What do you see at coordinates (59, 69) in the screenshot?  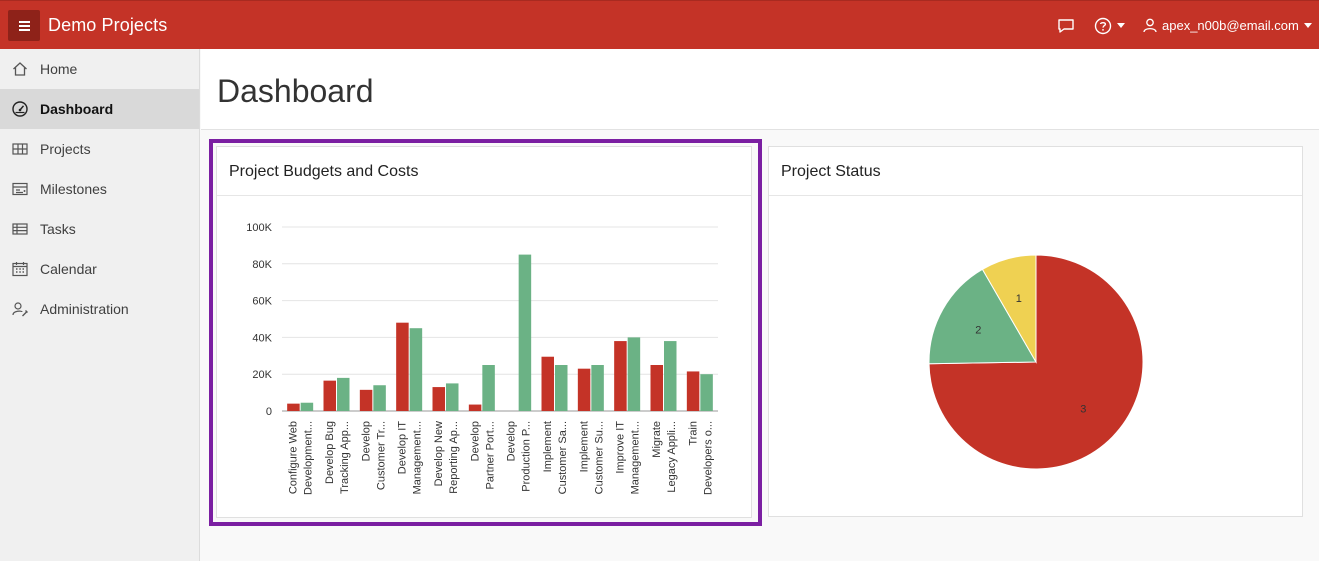 I see `sidebar-item-label: Home` at bounding box center [59, 69].